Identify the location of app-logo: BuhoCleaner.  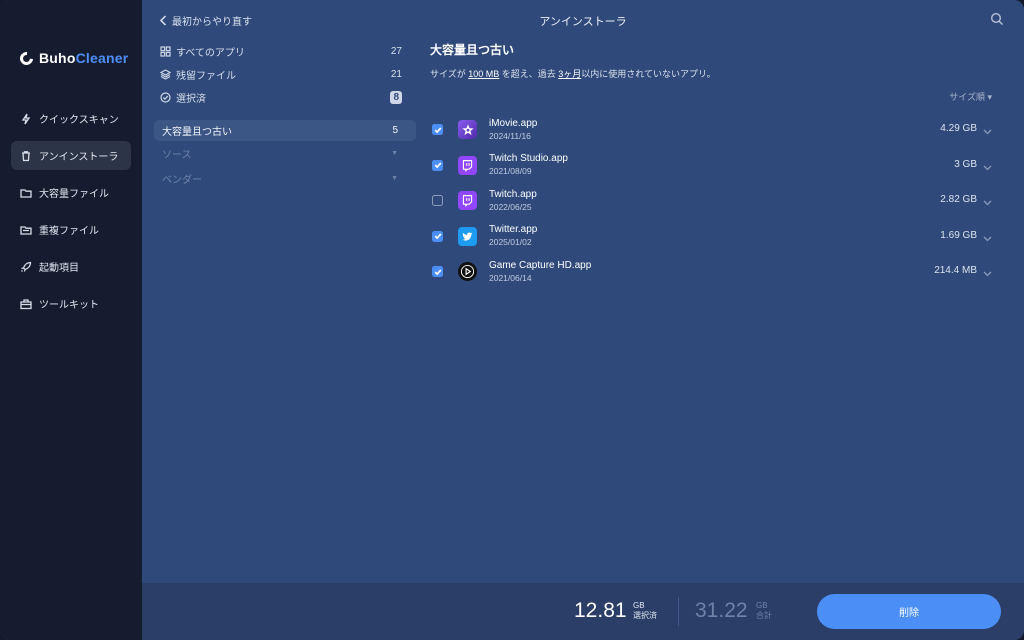
(72, 58).